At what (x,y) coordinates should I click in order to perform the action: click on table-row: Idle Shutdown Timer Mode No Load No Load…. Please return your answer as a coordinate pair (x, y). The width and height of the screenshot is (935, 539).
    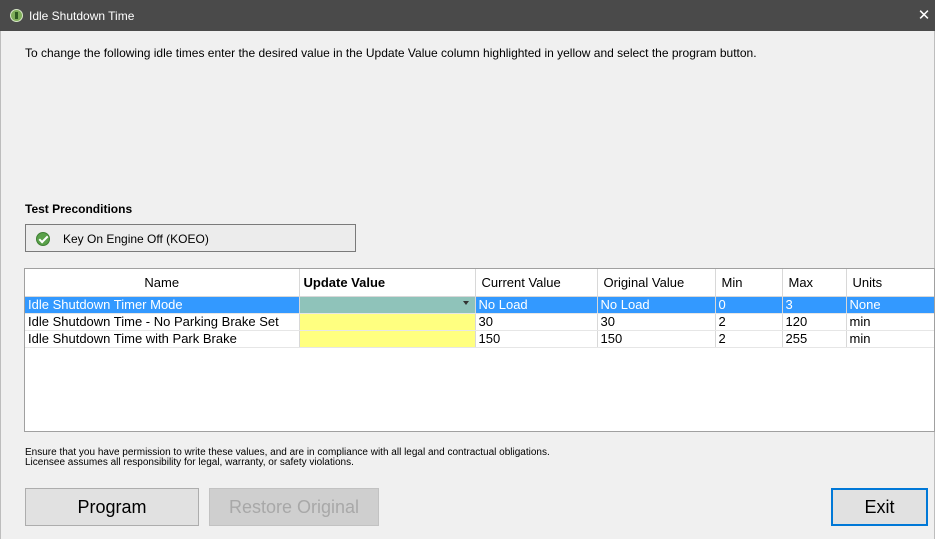
    Looking at the image, I should click on (479, 305).